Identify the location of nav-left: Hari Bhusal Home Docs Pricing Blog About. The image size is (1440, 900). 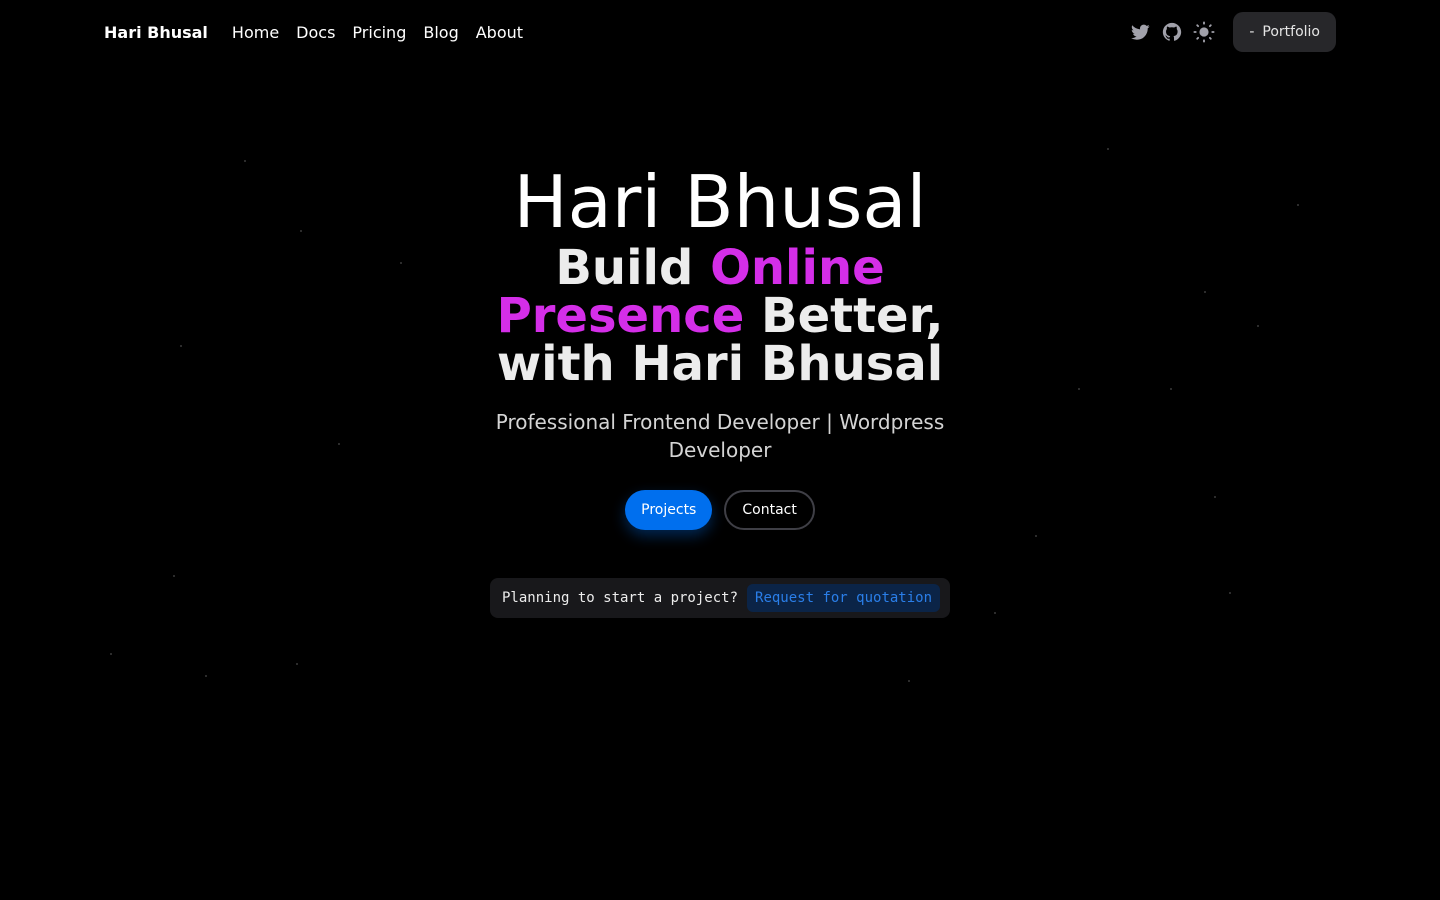
(322, 32).